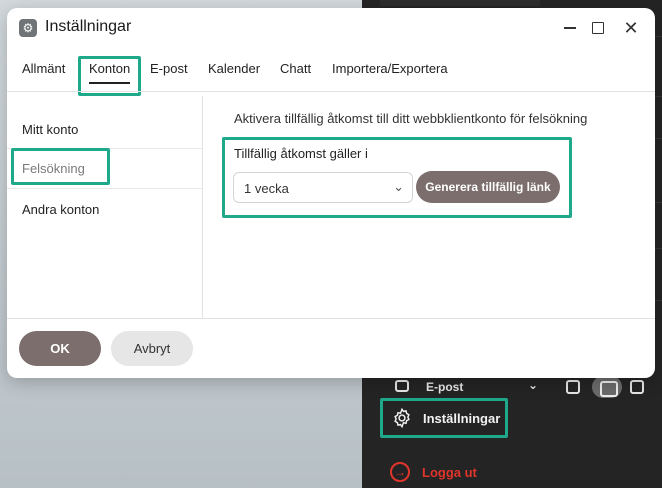 Image resolution: width=662 pixels, height=488 pixels. I want to click on maximize-icon, so click(598, 28).